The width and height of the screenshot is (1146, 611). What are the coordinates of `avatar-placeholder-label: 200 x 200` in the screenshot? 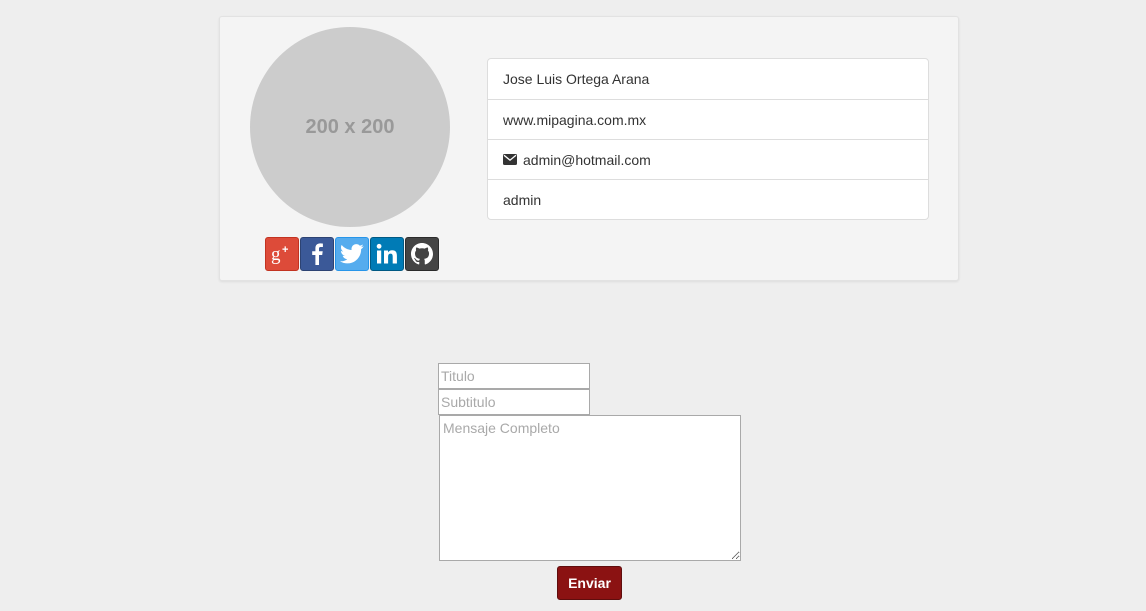 It's located at (350, 126).